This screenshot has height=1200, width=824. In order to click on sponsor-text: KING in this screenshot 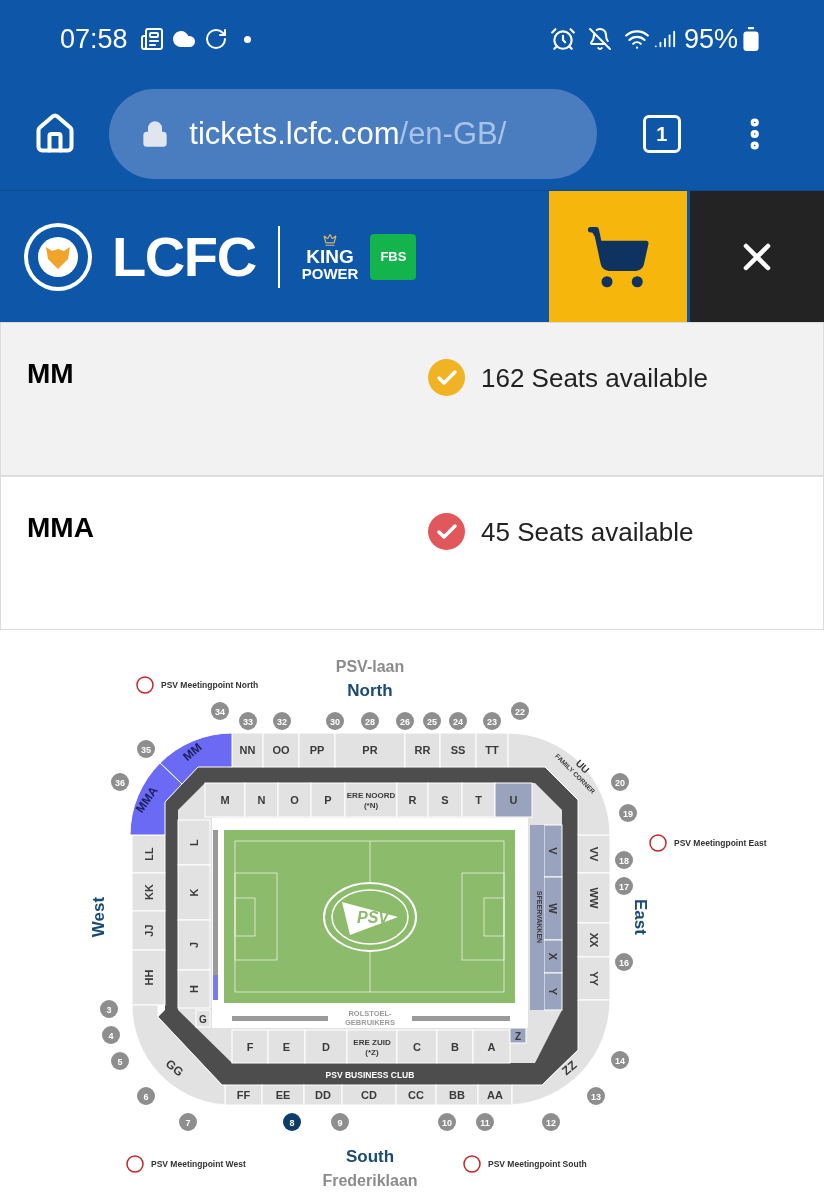, I will do `click(330, 256)`.